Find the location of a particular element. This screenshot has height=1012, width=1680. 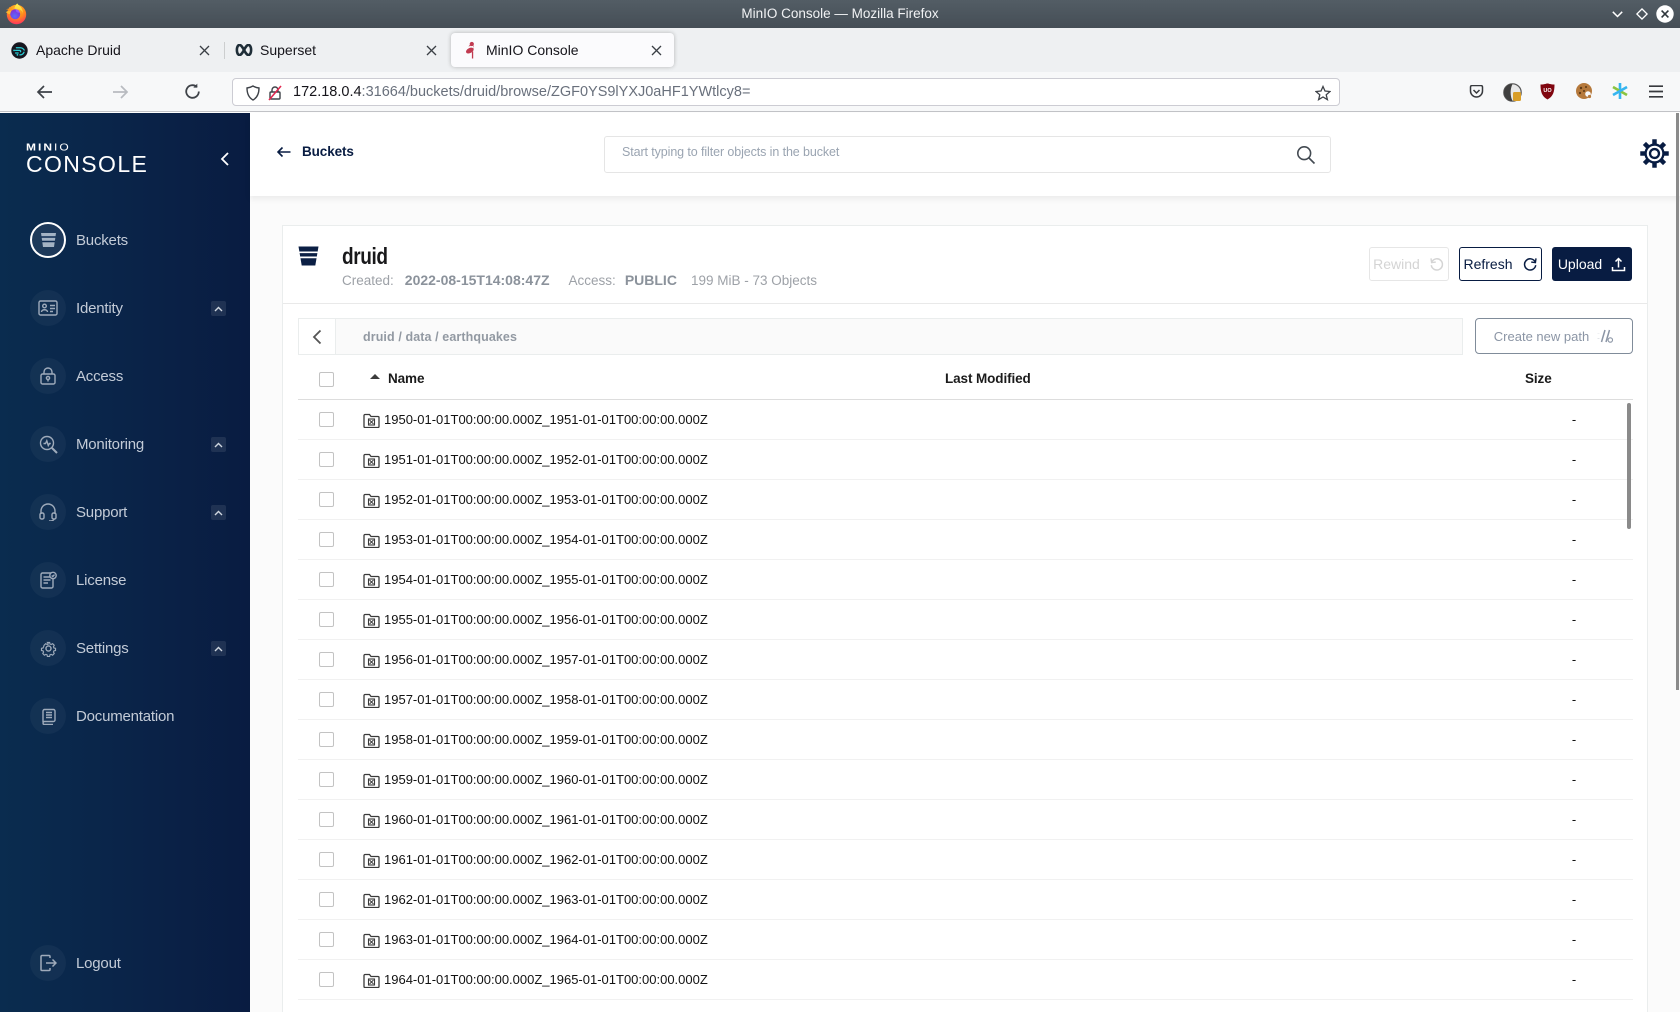

svg-text: UO is located at coordinates (1547, 91).